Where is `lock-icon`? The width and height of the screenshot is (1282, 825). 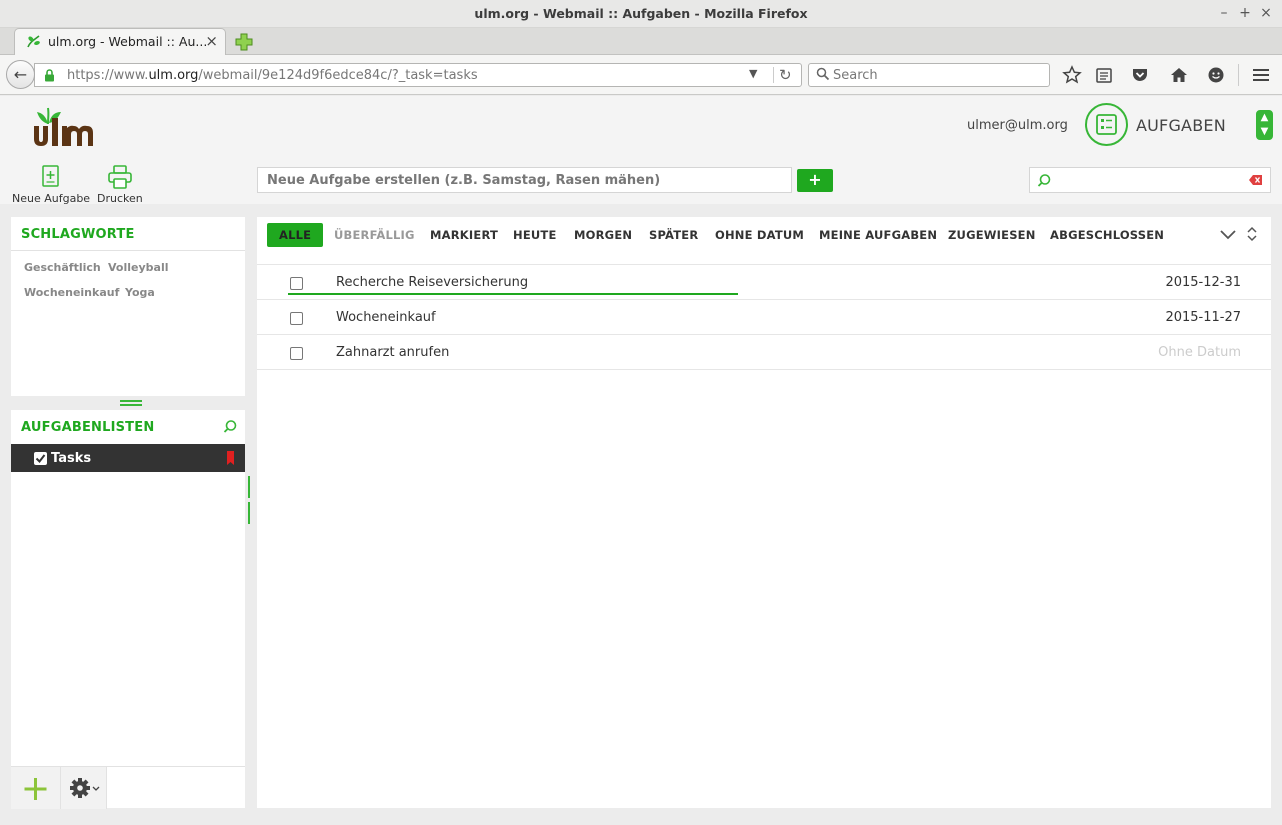 lock-icon is located at coordinates (49, 75).